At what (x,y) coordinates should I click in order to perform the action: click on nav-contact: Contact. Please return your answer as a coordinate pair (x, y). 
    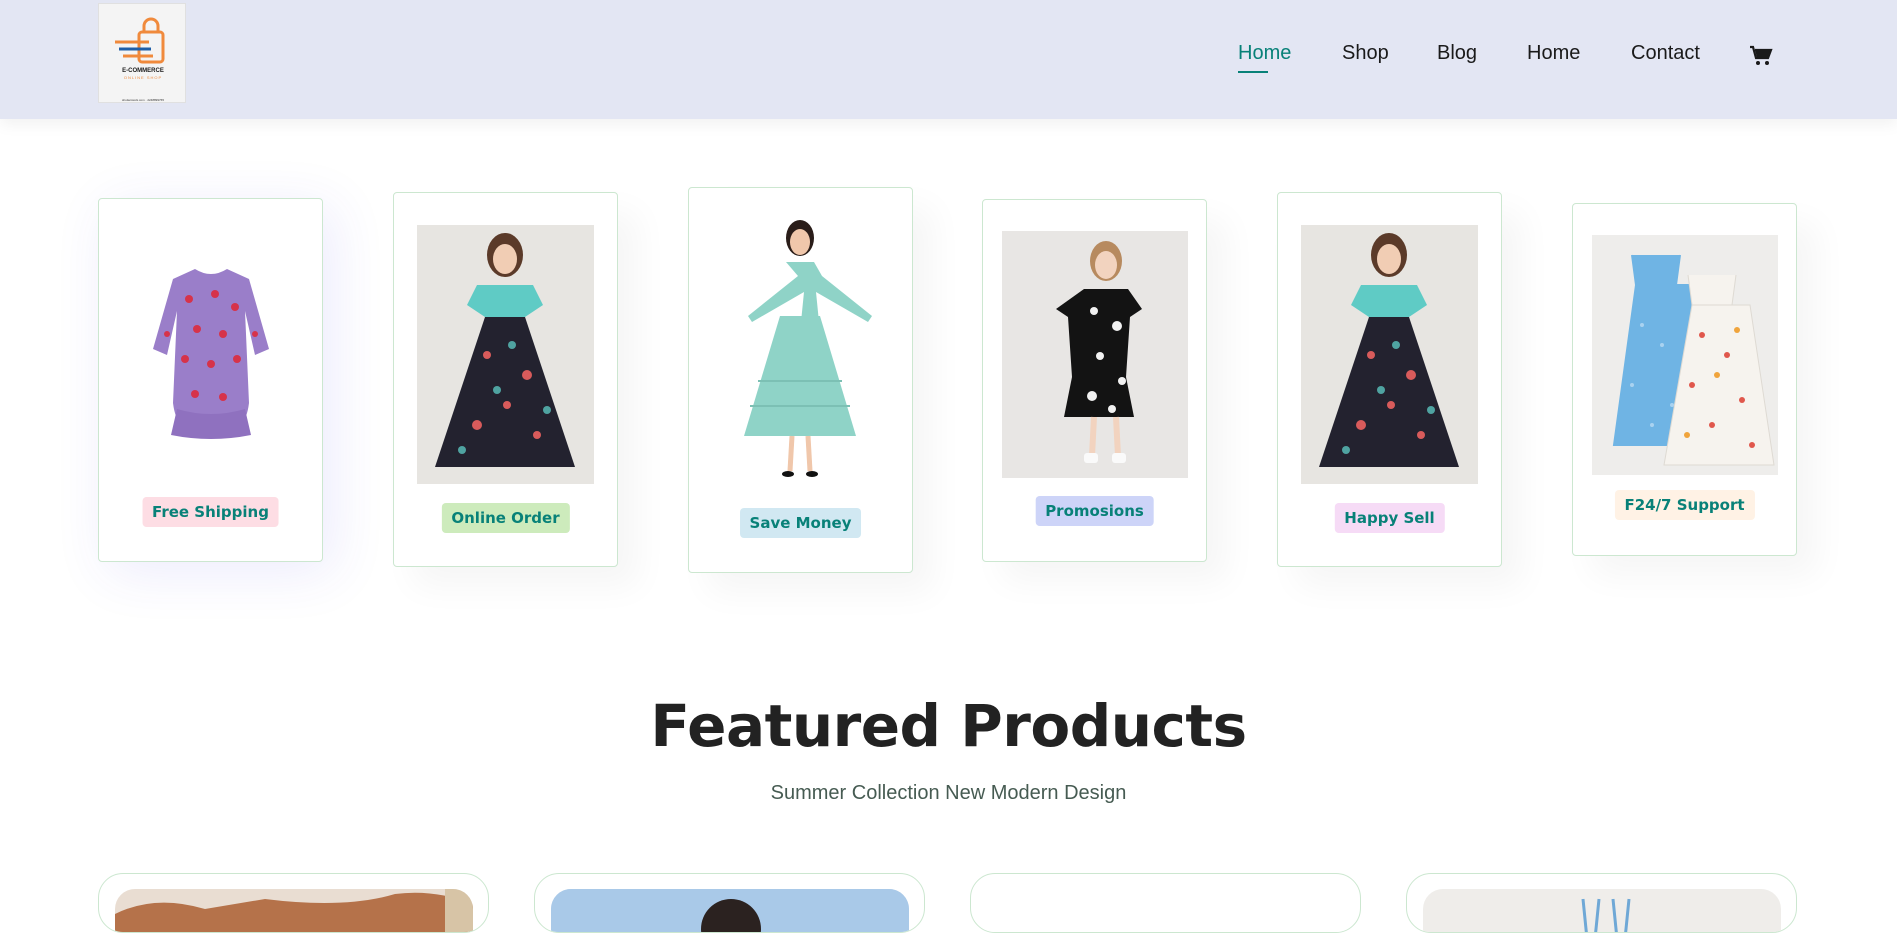
    Looking at the image, I should click on (1665, 53).